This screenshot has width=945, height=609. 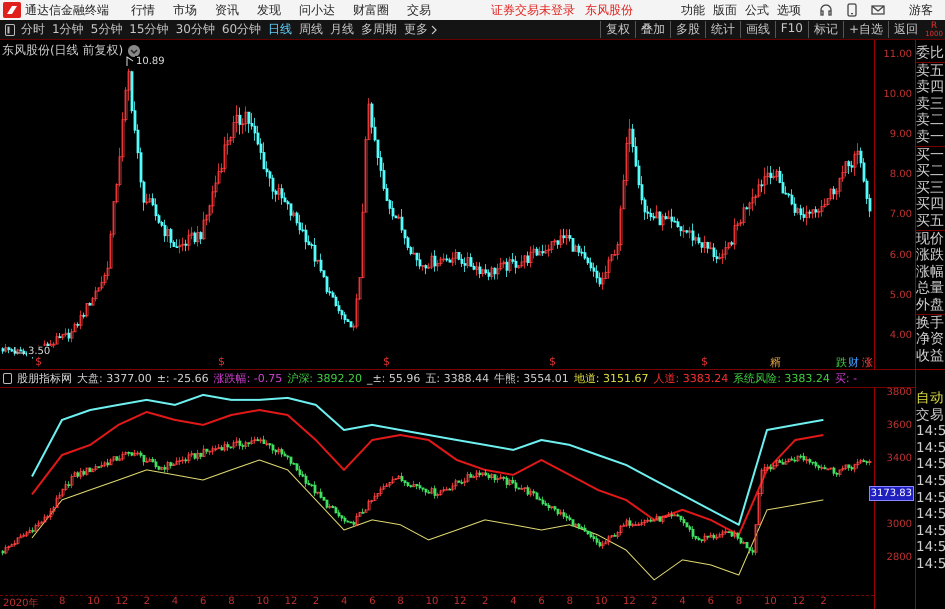 I want to click on indicator-value: 大盘: 3377.00, so click(x=114, y=378).